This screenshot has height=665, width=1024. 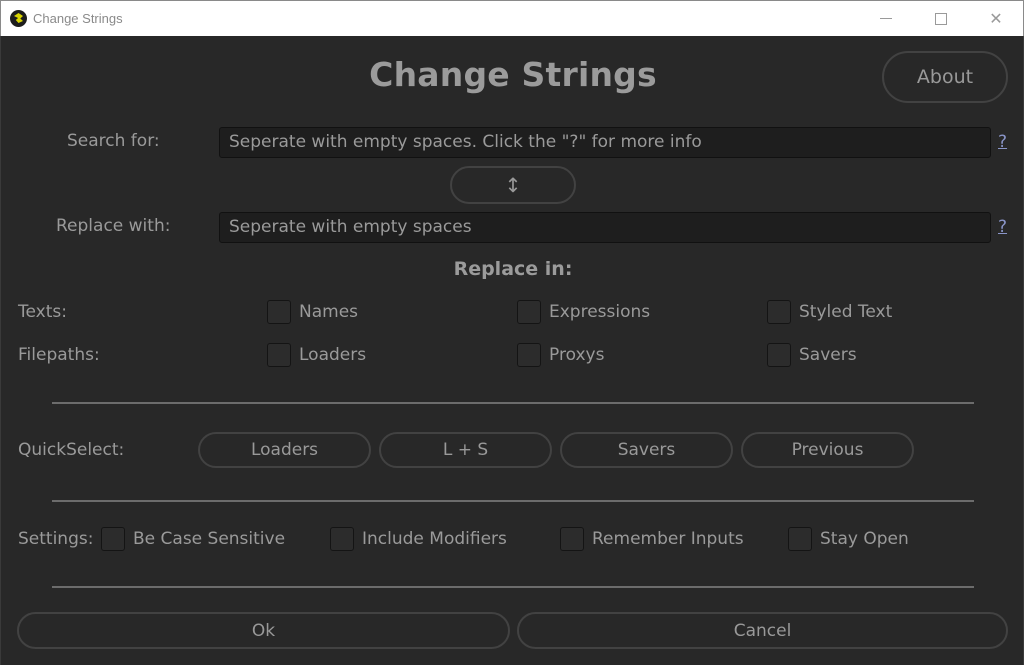 I want to click on names-checkbox: Names, so click(x=312, y=312).